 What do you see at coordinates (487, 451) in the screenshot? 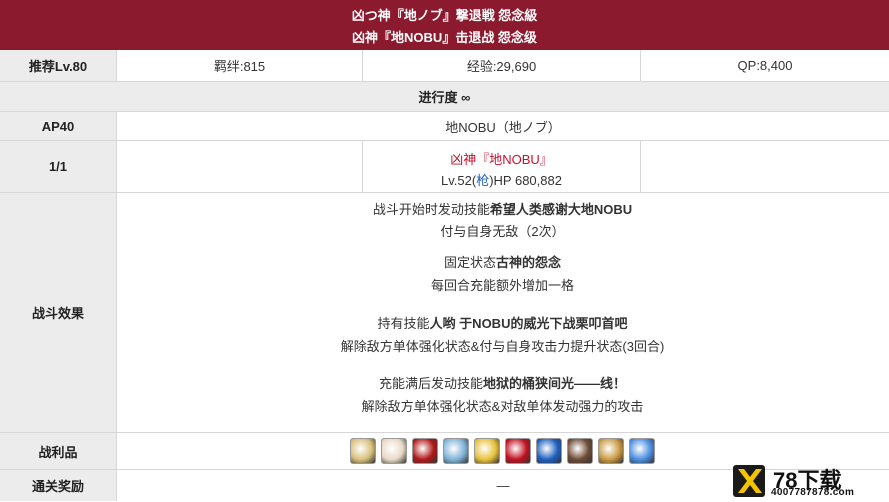
I see `gold-gear-icon` at bounding box center [487, 451].